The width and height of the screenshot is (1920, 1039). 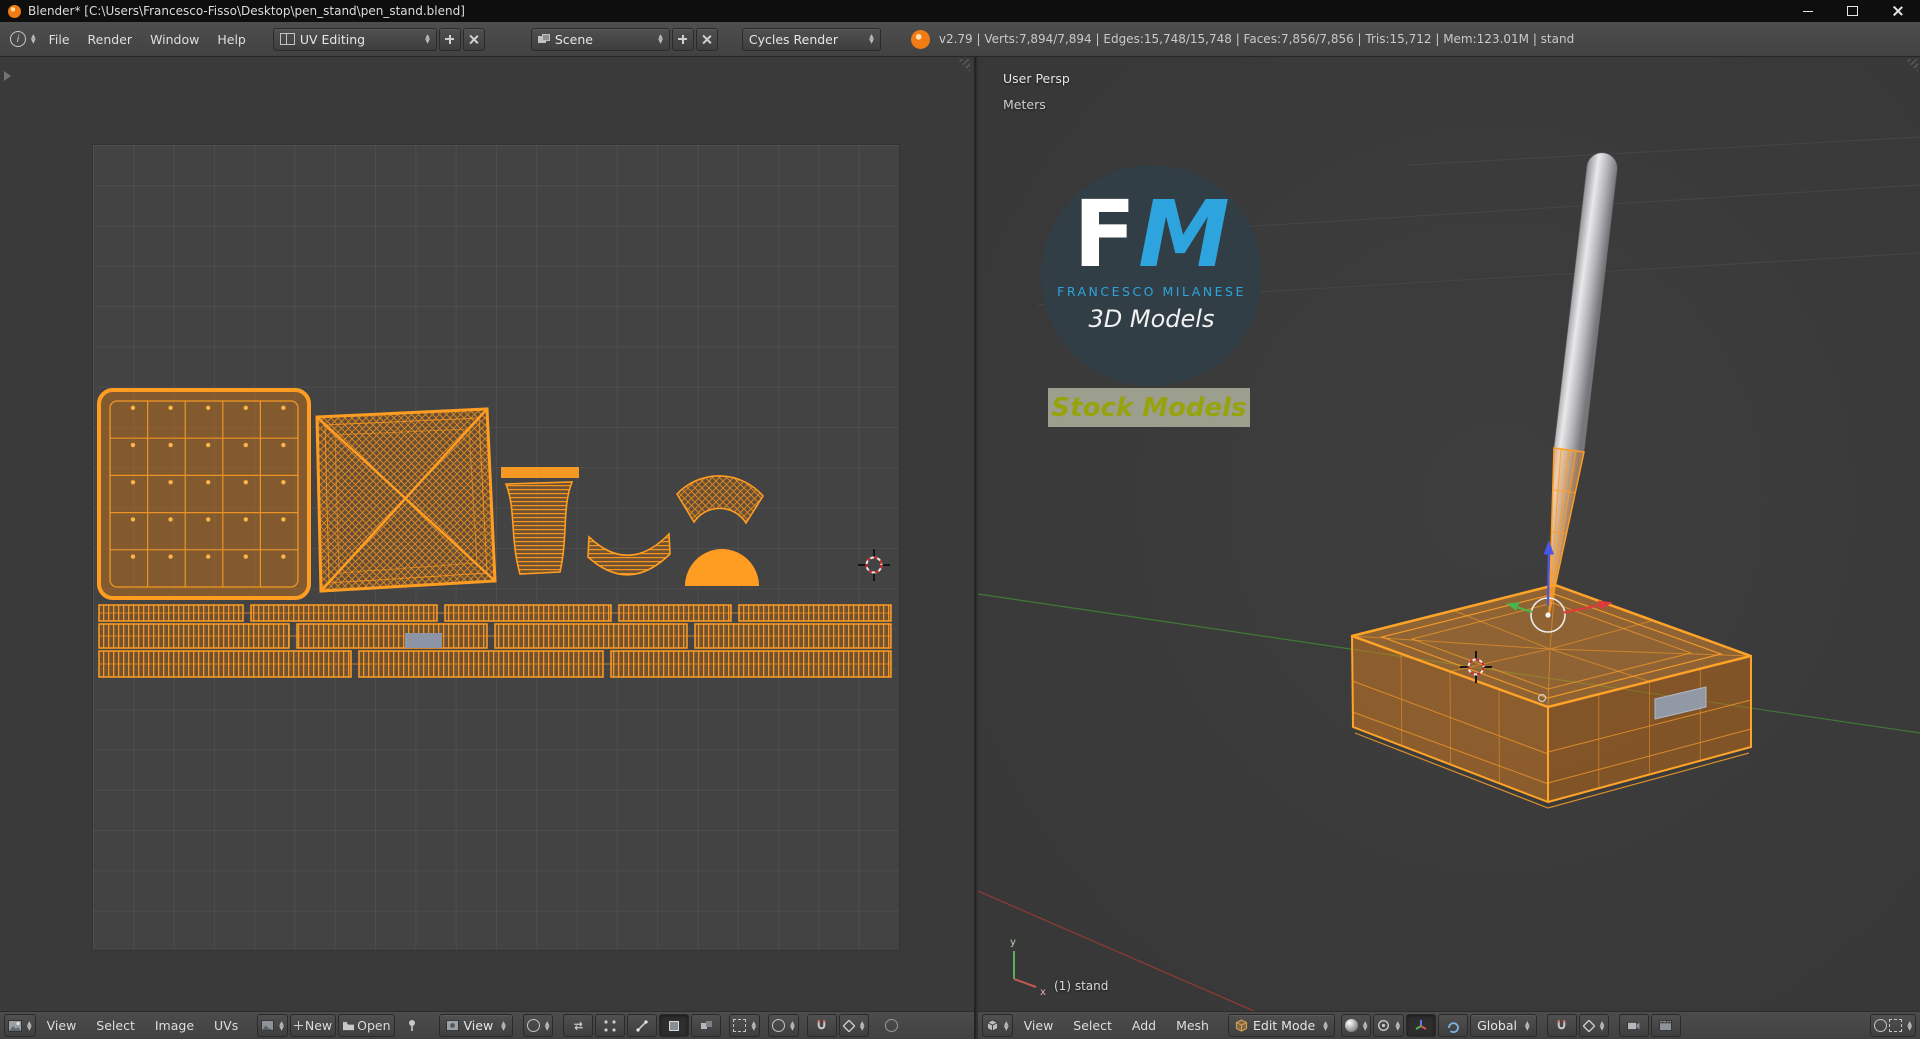 What do you see at coordinates (892, 1025) in the screenshot?
I see `uv-draw-other-objects-button` at bounding box center [892, 1025].